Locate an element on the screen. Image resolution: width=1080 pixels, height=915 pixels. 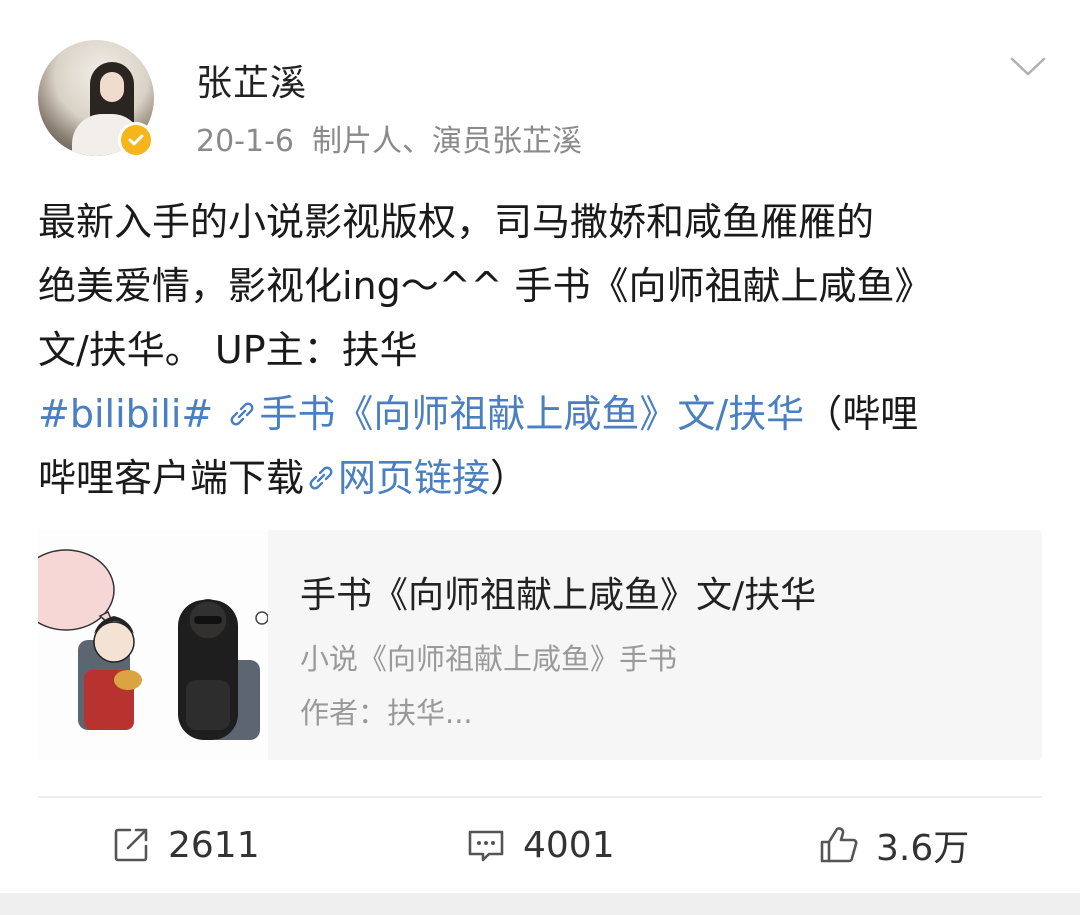
repost-icon is located at coordinates (131, 845).